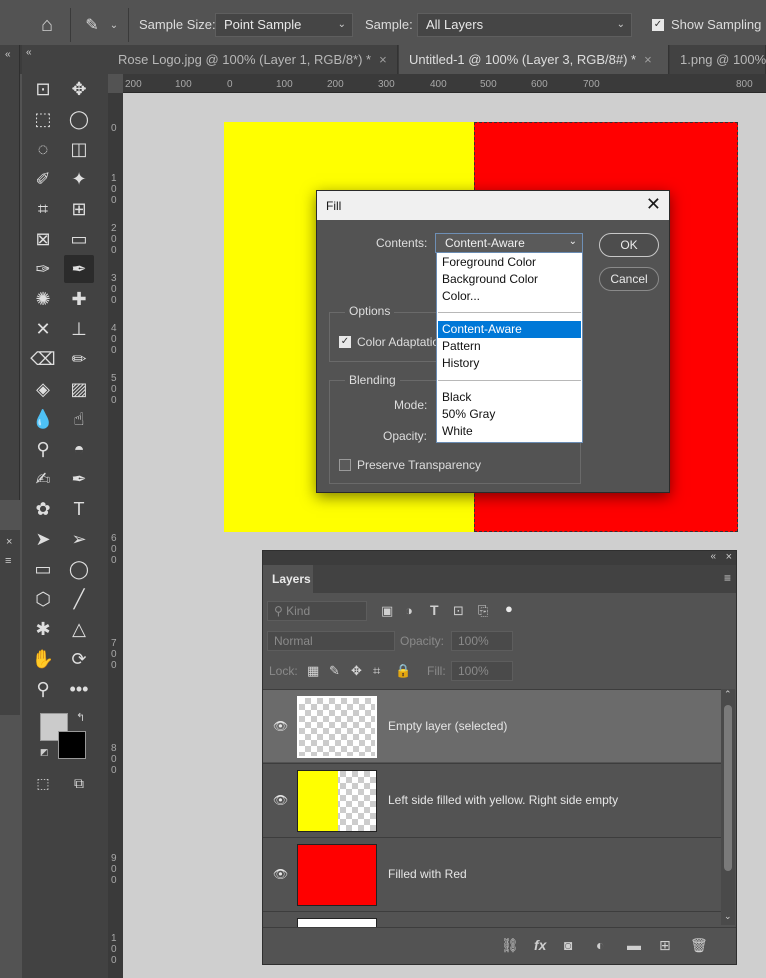  I want to click on zoom-icon: ⚲, so click(43, 689).